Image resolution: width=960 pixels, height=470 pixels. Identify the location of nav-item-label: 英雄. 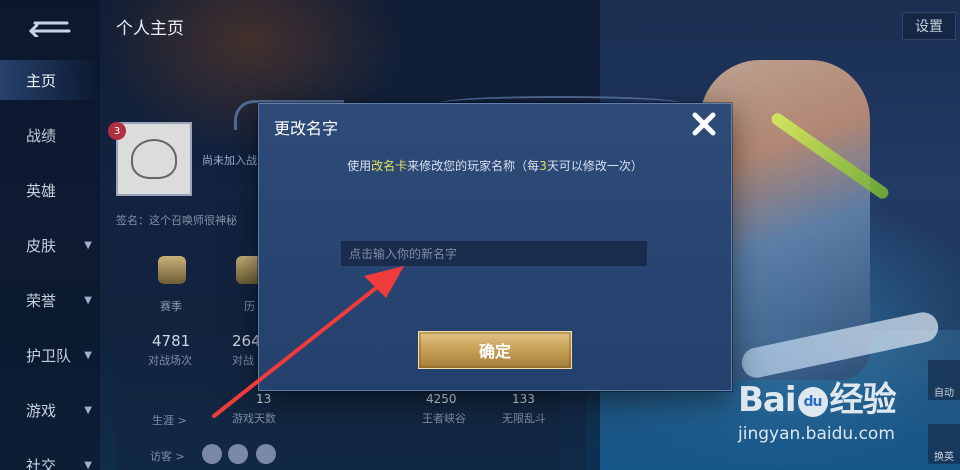
(41, 190).